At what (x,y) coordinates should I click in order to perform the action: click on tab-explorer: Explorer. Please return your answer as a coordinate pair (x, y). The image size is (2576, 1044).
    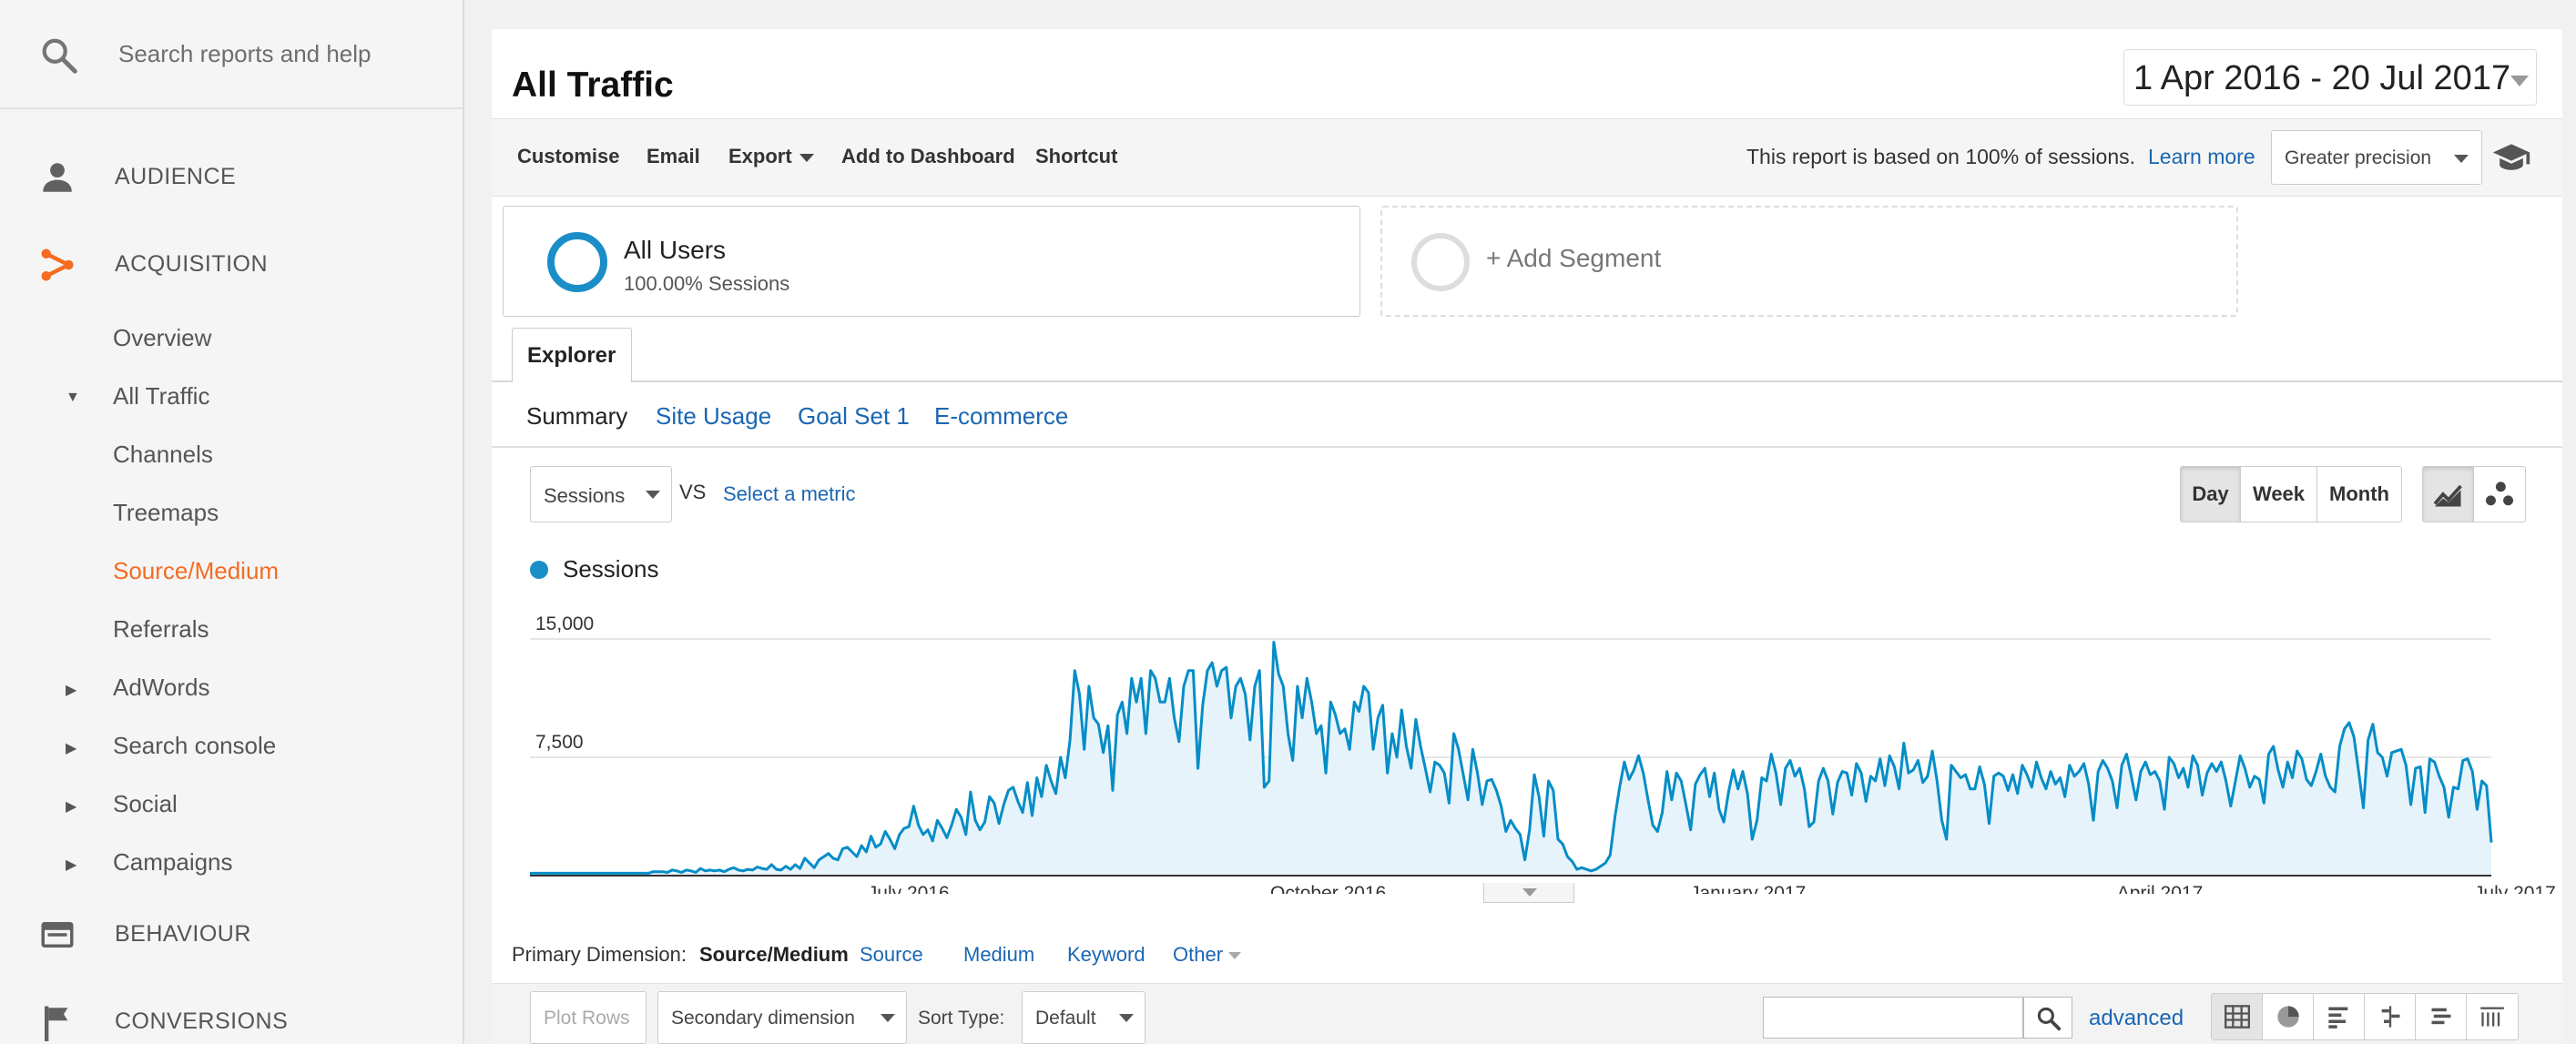
    Looking at the image, I should click on (572, 355).